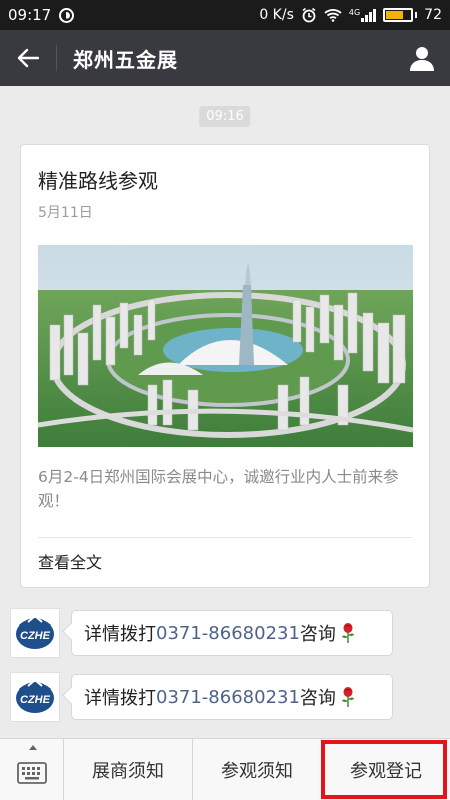  Describe the element at coordinates (128, 769) in the screenshot. I see `menu-exhibitor-notice: 展商须知` at that location.